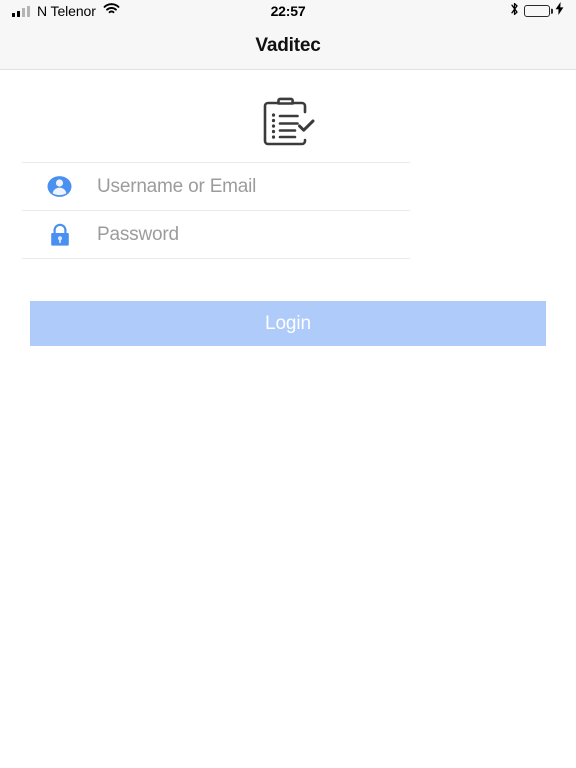 The image size is (576, 768). I want to click on password-input, so click(253, 234).